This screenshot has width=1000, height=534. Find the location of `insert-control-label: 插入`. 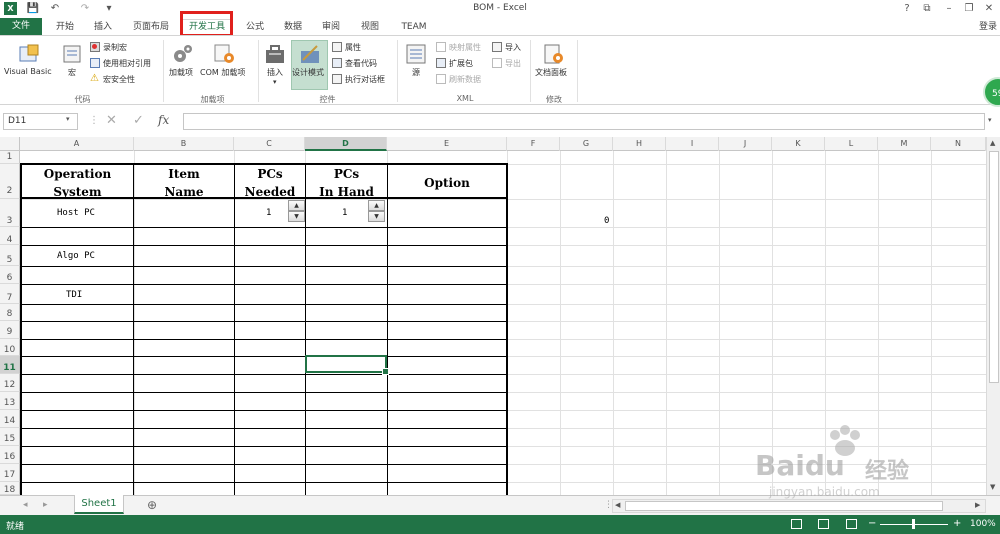

insert-control-label: 插入 is located at coordinates (275, 72).